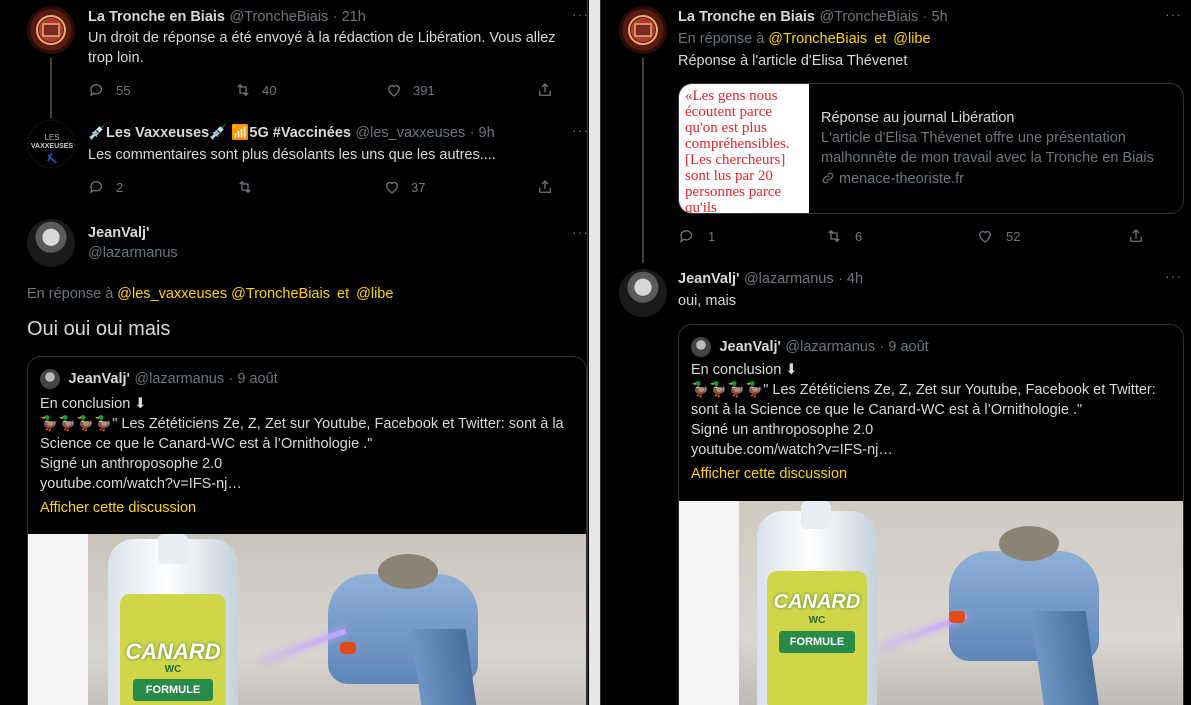 The height and width of the screenshot is (705, 1191). What do you see at coordinates (179, 379) in the screenshot?
I see `quote-handle: @lazarmanus` at bounding box center [179, 379].